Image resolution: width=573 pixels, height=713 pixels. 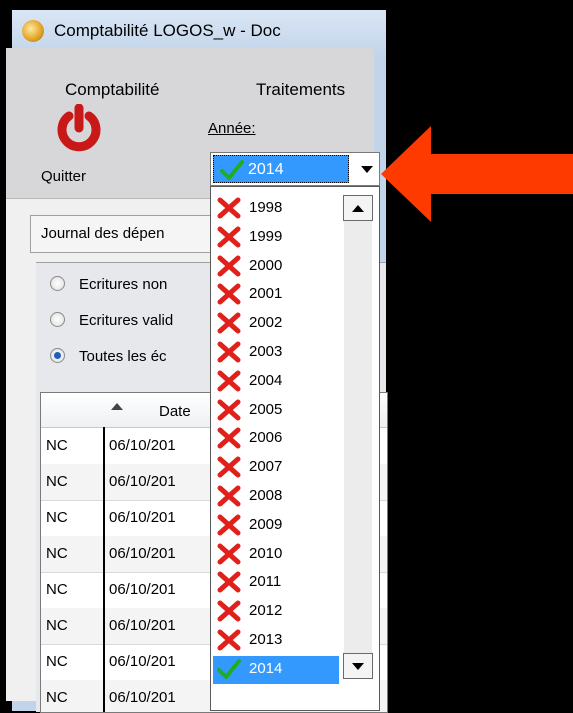 I want to click on year-option-2011: 2011, so click(x=276, y=582).